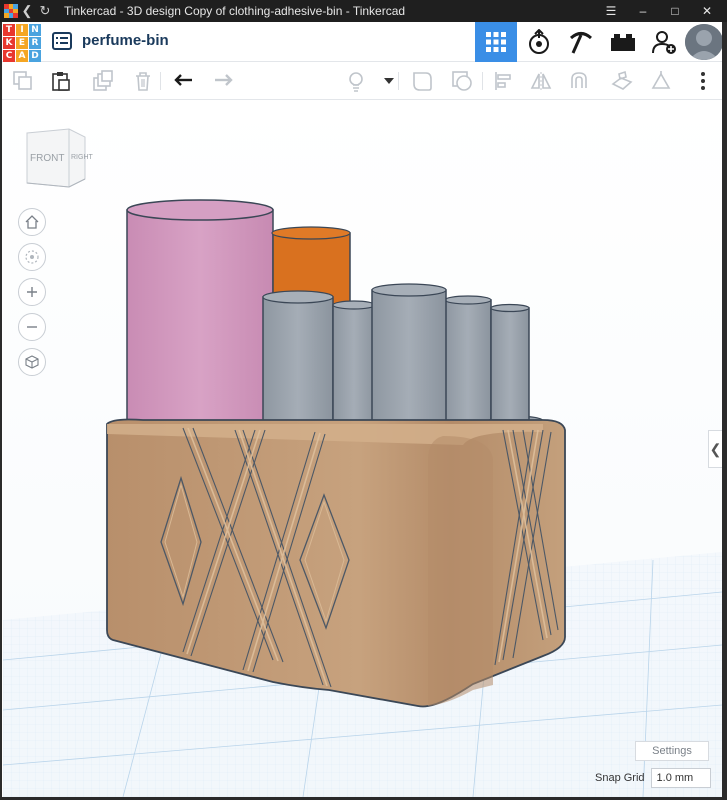  Describe the element at coordinates (200, 312) in the screenshot. I see `cylinder-pink` at that location.